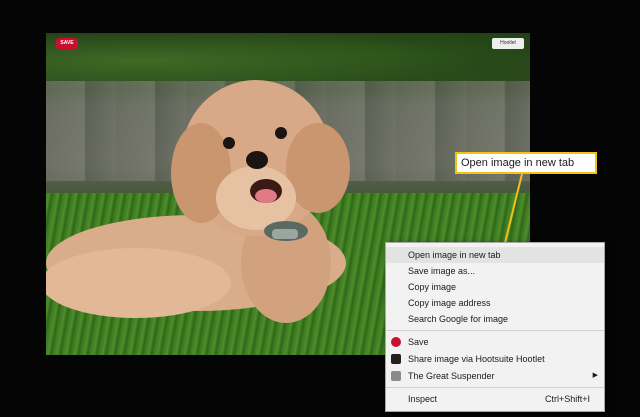  Describe the element at coordinates (423, 399) in the screenshot. I see `menu-item-label: Inspect` at that location.